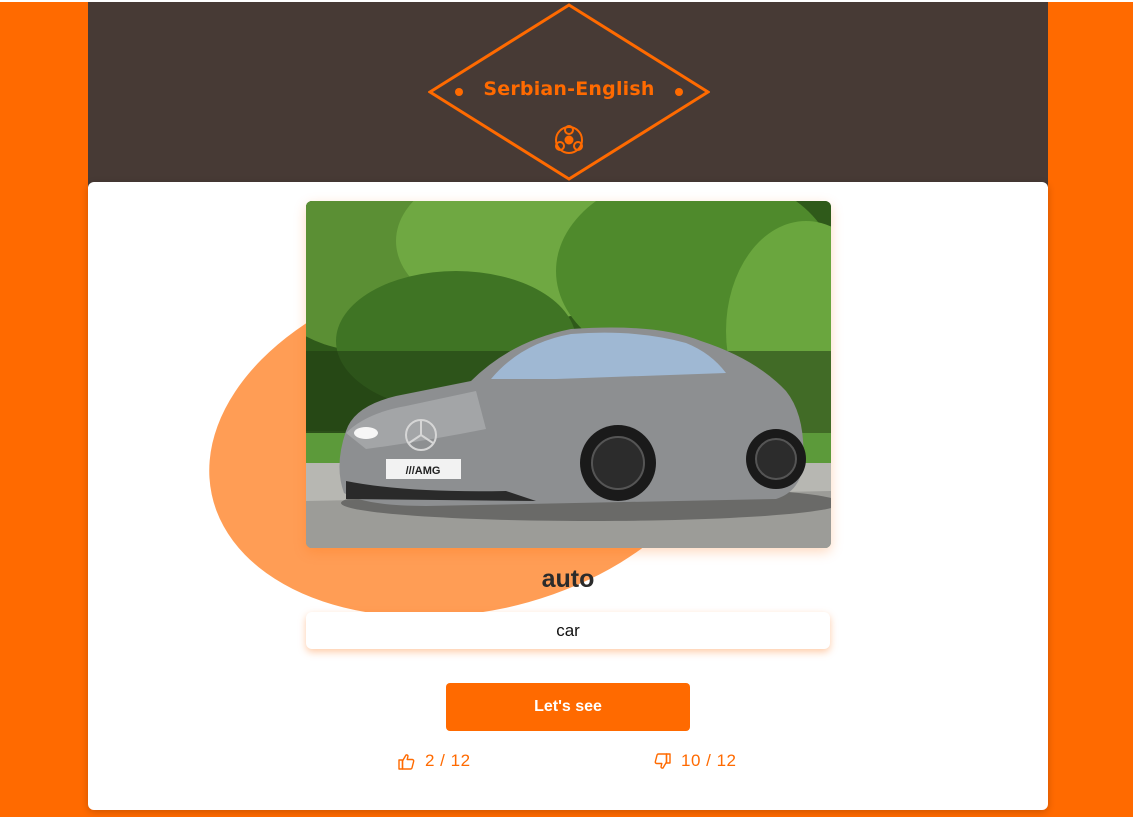  I want to click on lets-see-button: Let's see, so click(568, 707).